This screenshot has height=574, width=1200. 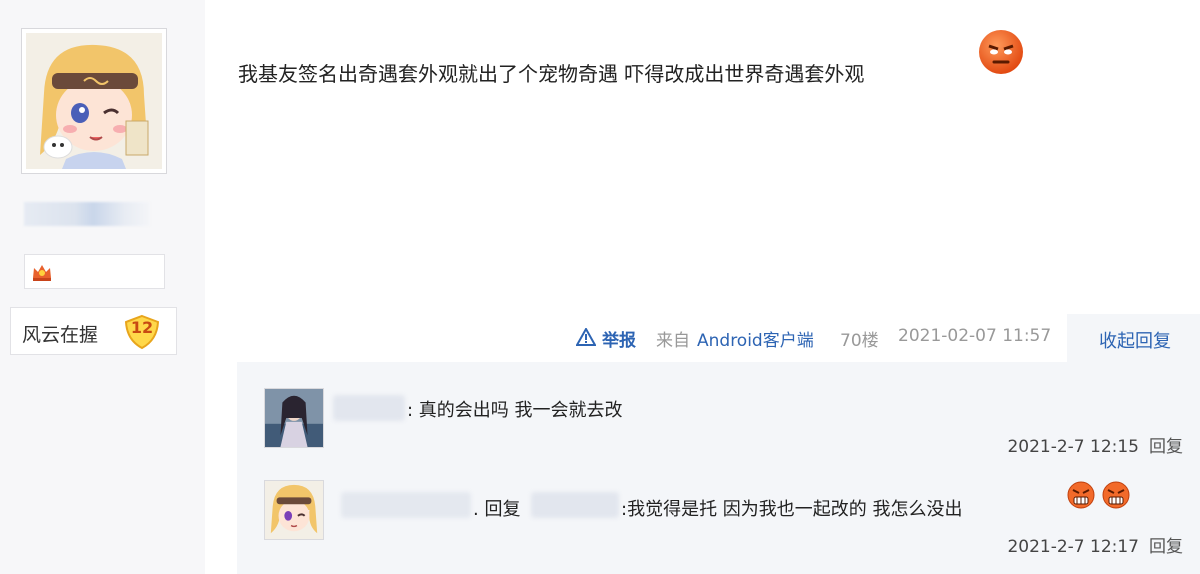 I want to click on reply-time: 2021-2-7 12:17, so click(x=1073, y=547).